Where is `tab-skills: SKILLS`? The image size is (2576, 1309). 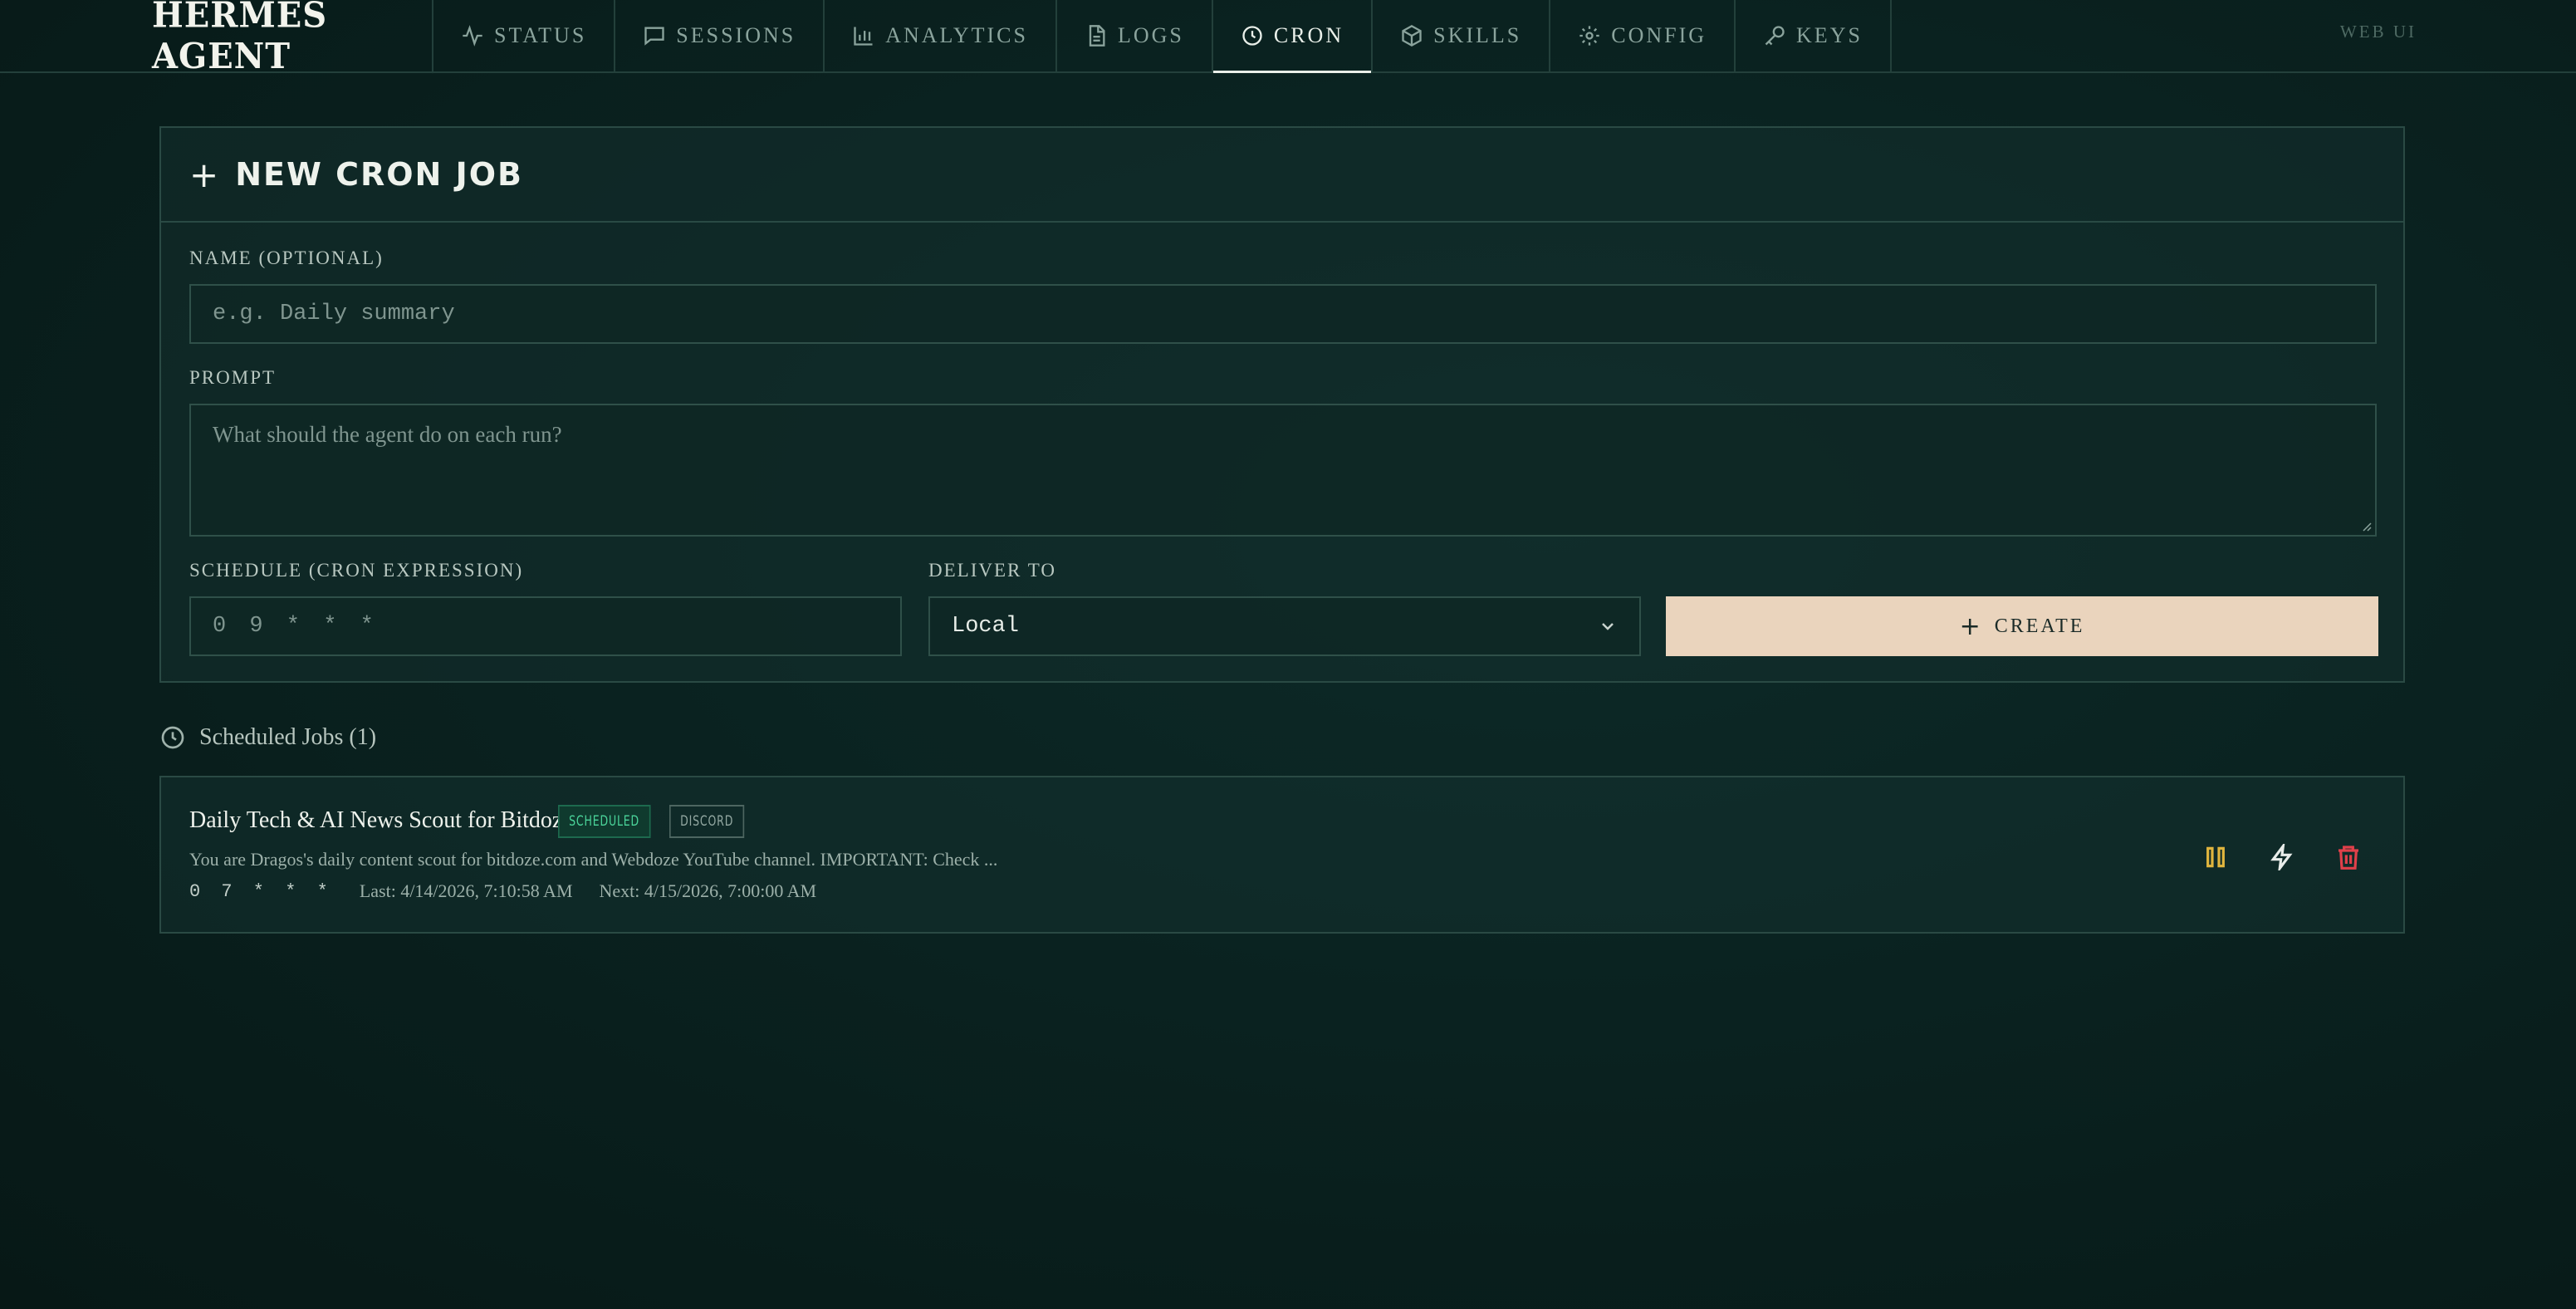 tab-skills: SKILLS is located at coordinates (1462, 35).